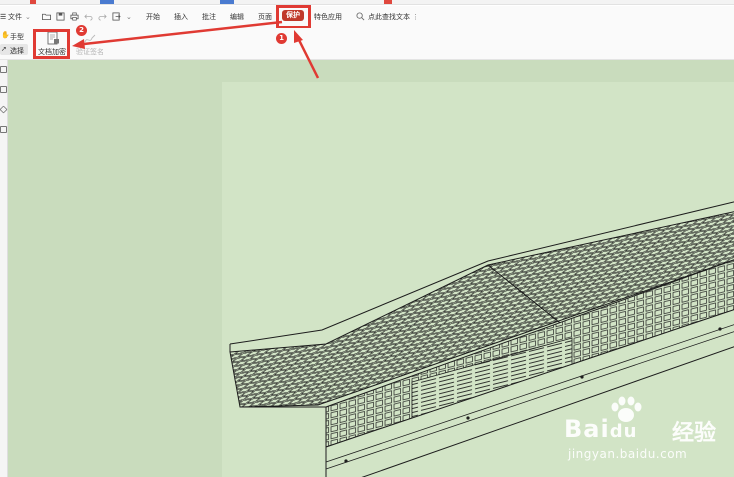  Describe the element at coordinates (181, 17) in the screenshot. I see `tab-insert: 插入` at that location.